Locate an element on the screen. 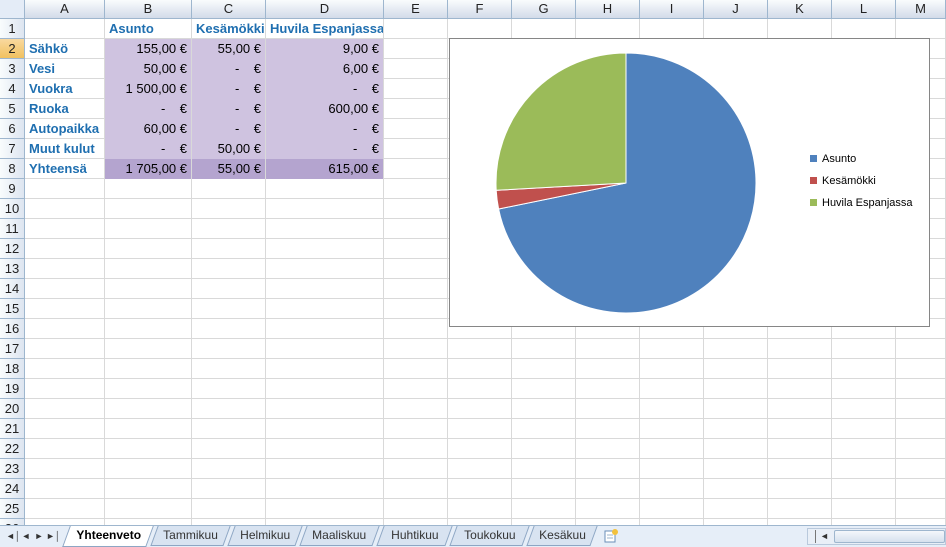  value-cell: 9,00 € is located at coordinates (324, 49).